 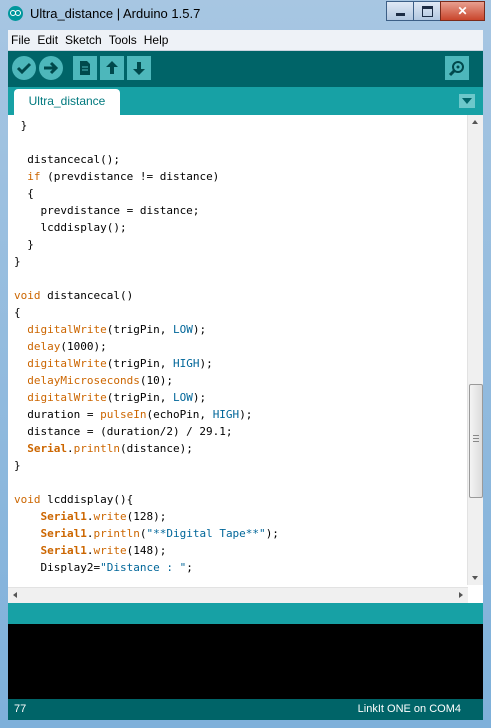 I want to click on close-icon: ✕, so click(x=462, y=11).